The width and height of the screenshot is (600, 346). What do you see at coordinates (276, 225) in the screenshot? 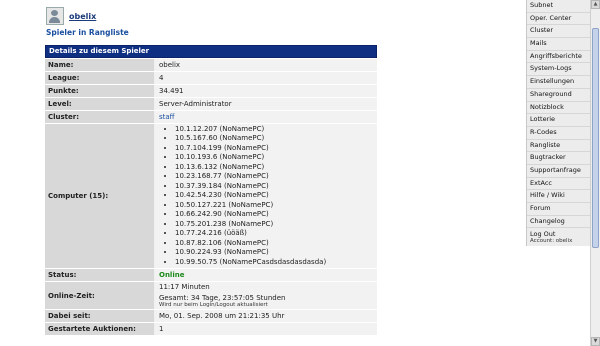
I see `computer-item: 10.75.201.238 (NoNamePC)` at bounding box center [276, 225].